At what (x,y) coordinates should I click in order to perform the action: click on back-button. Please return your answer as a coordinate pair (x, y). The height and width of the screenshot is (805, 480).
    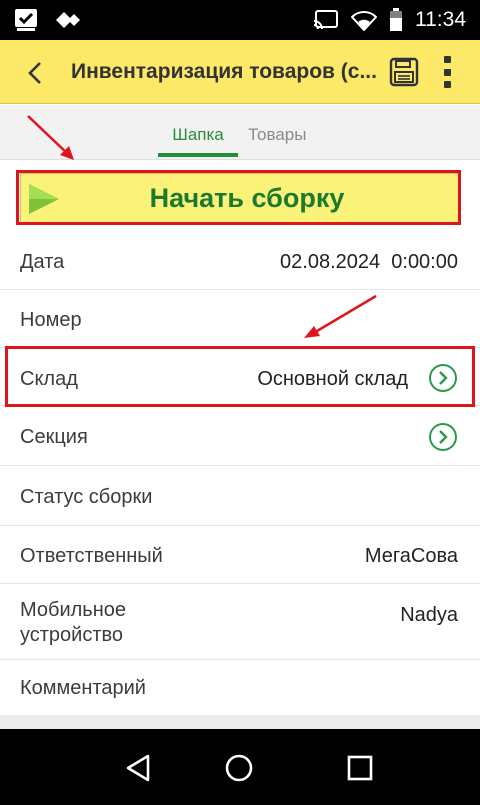
    Looking at the image, I should click on (35, 73).